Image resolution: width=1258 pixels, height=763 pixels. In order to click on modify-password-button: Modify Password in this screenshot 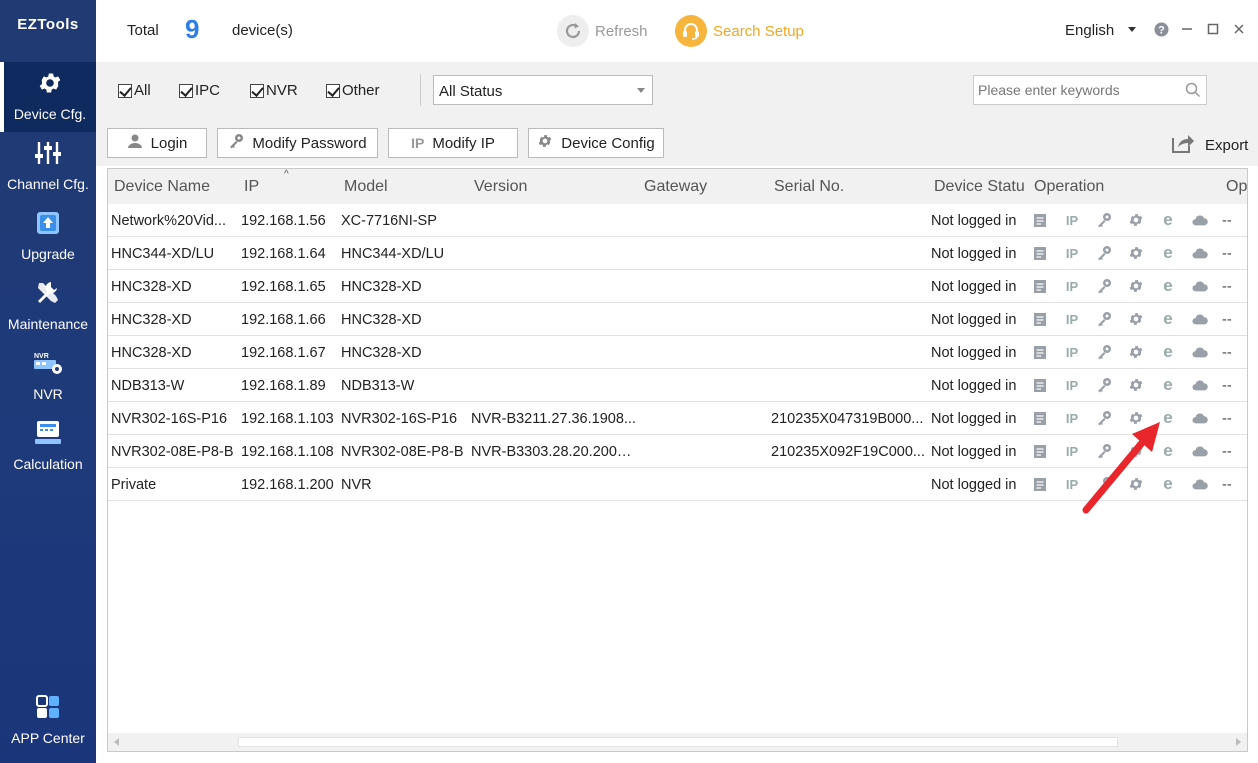, I will do `click(297, 143)`.